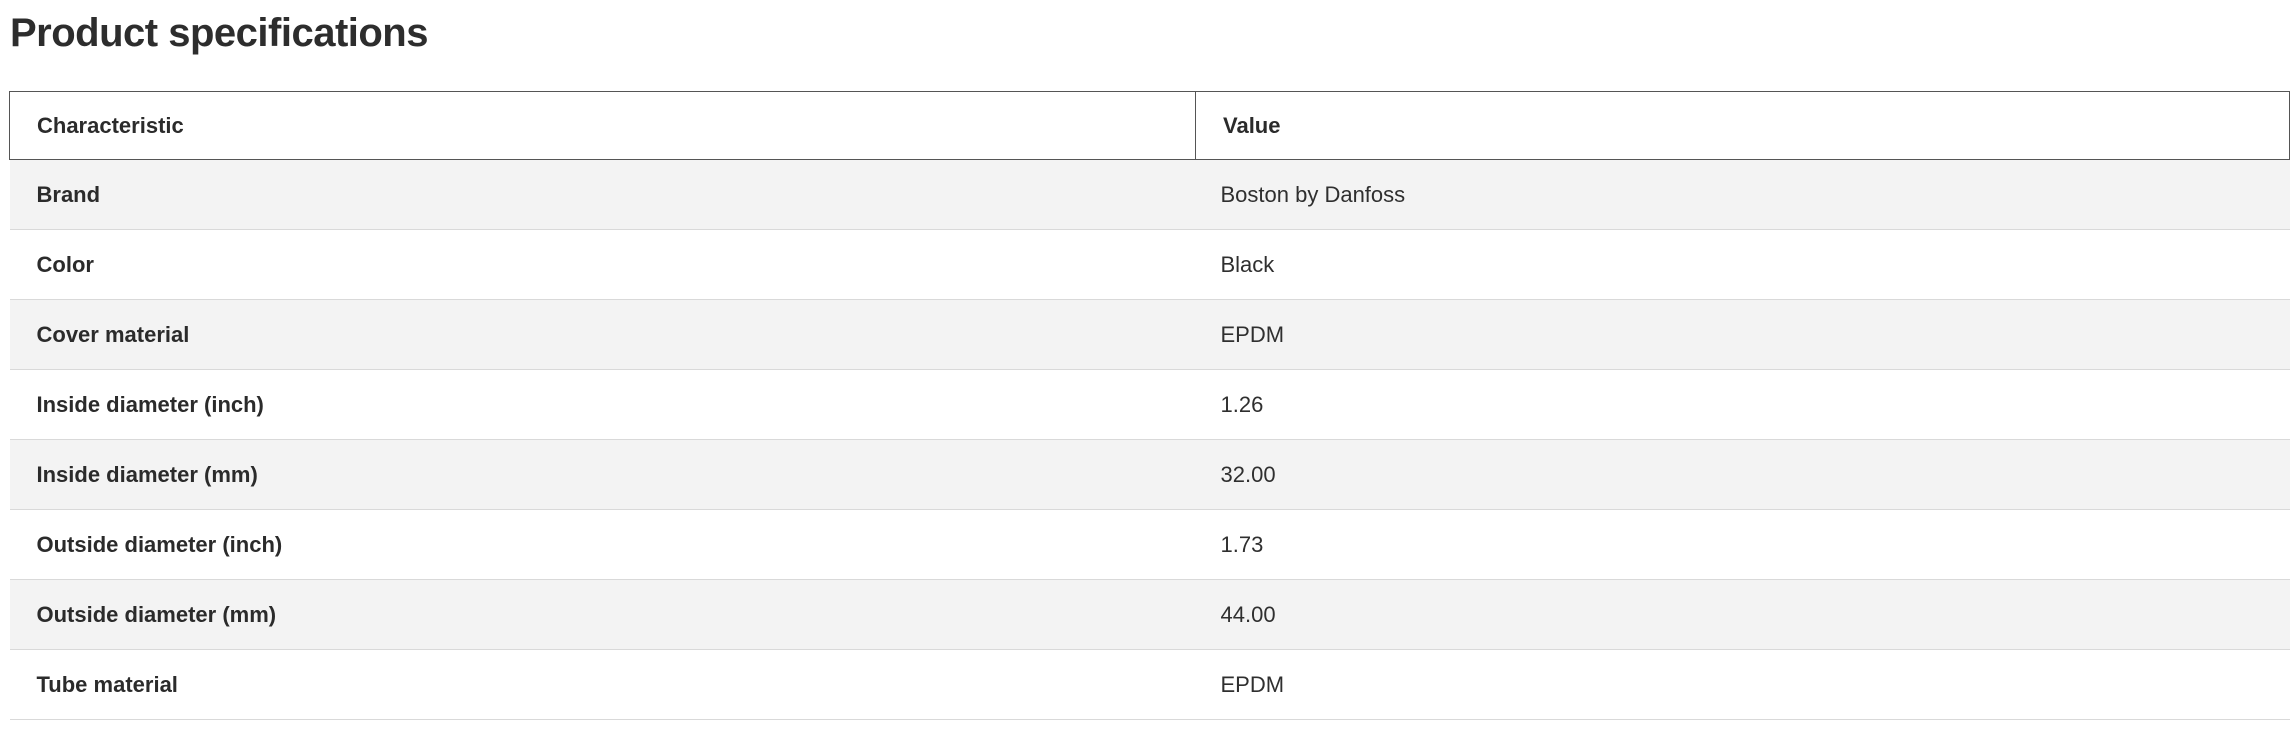  I want to click on spec-key-outside-diameter-mm: Outside diameter (mm), so click(602, 614).